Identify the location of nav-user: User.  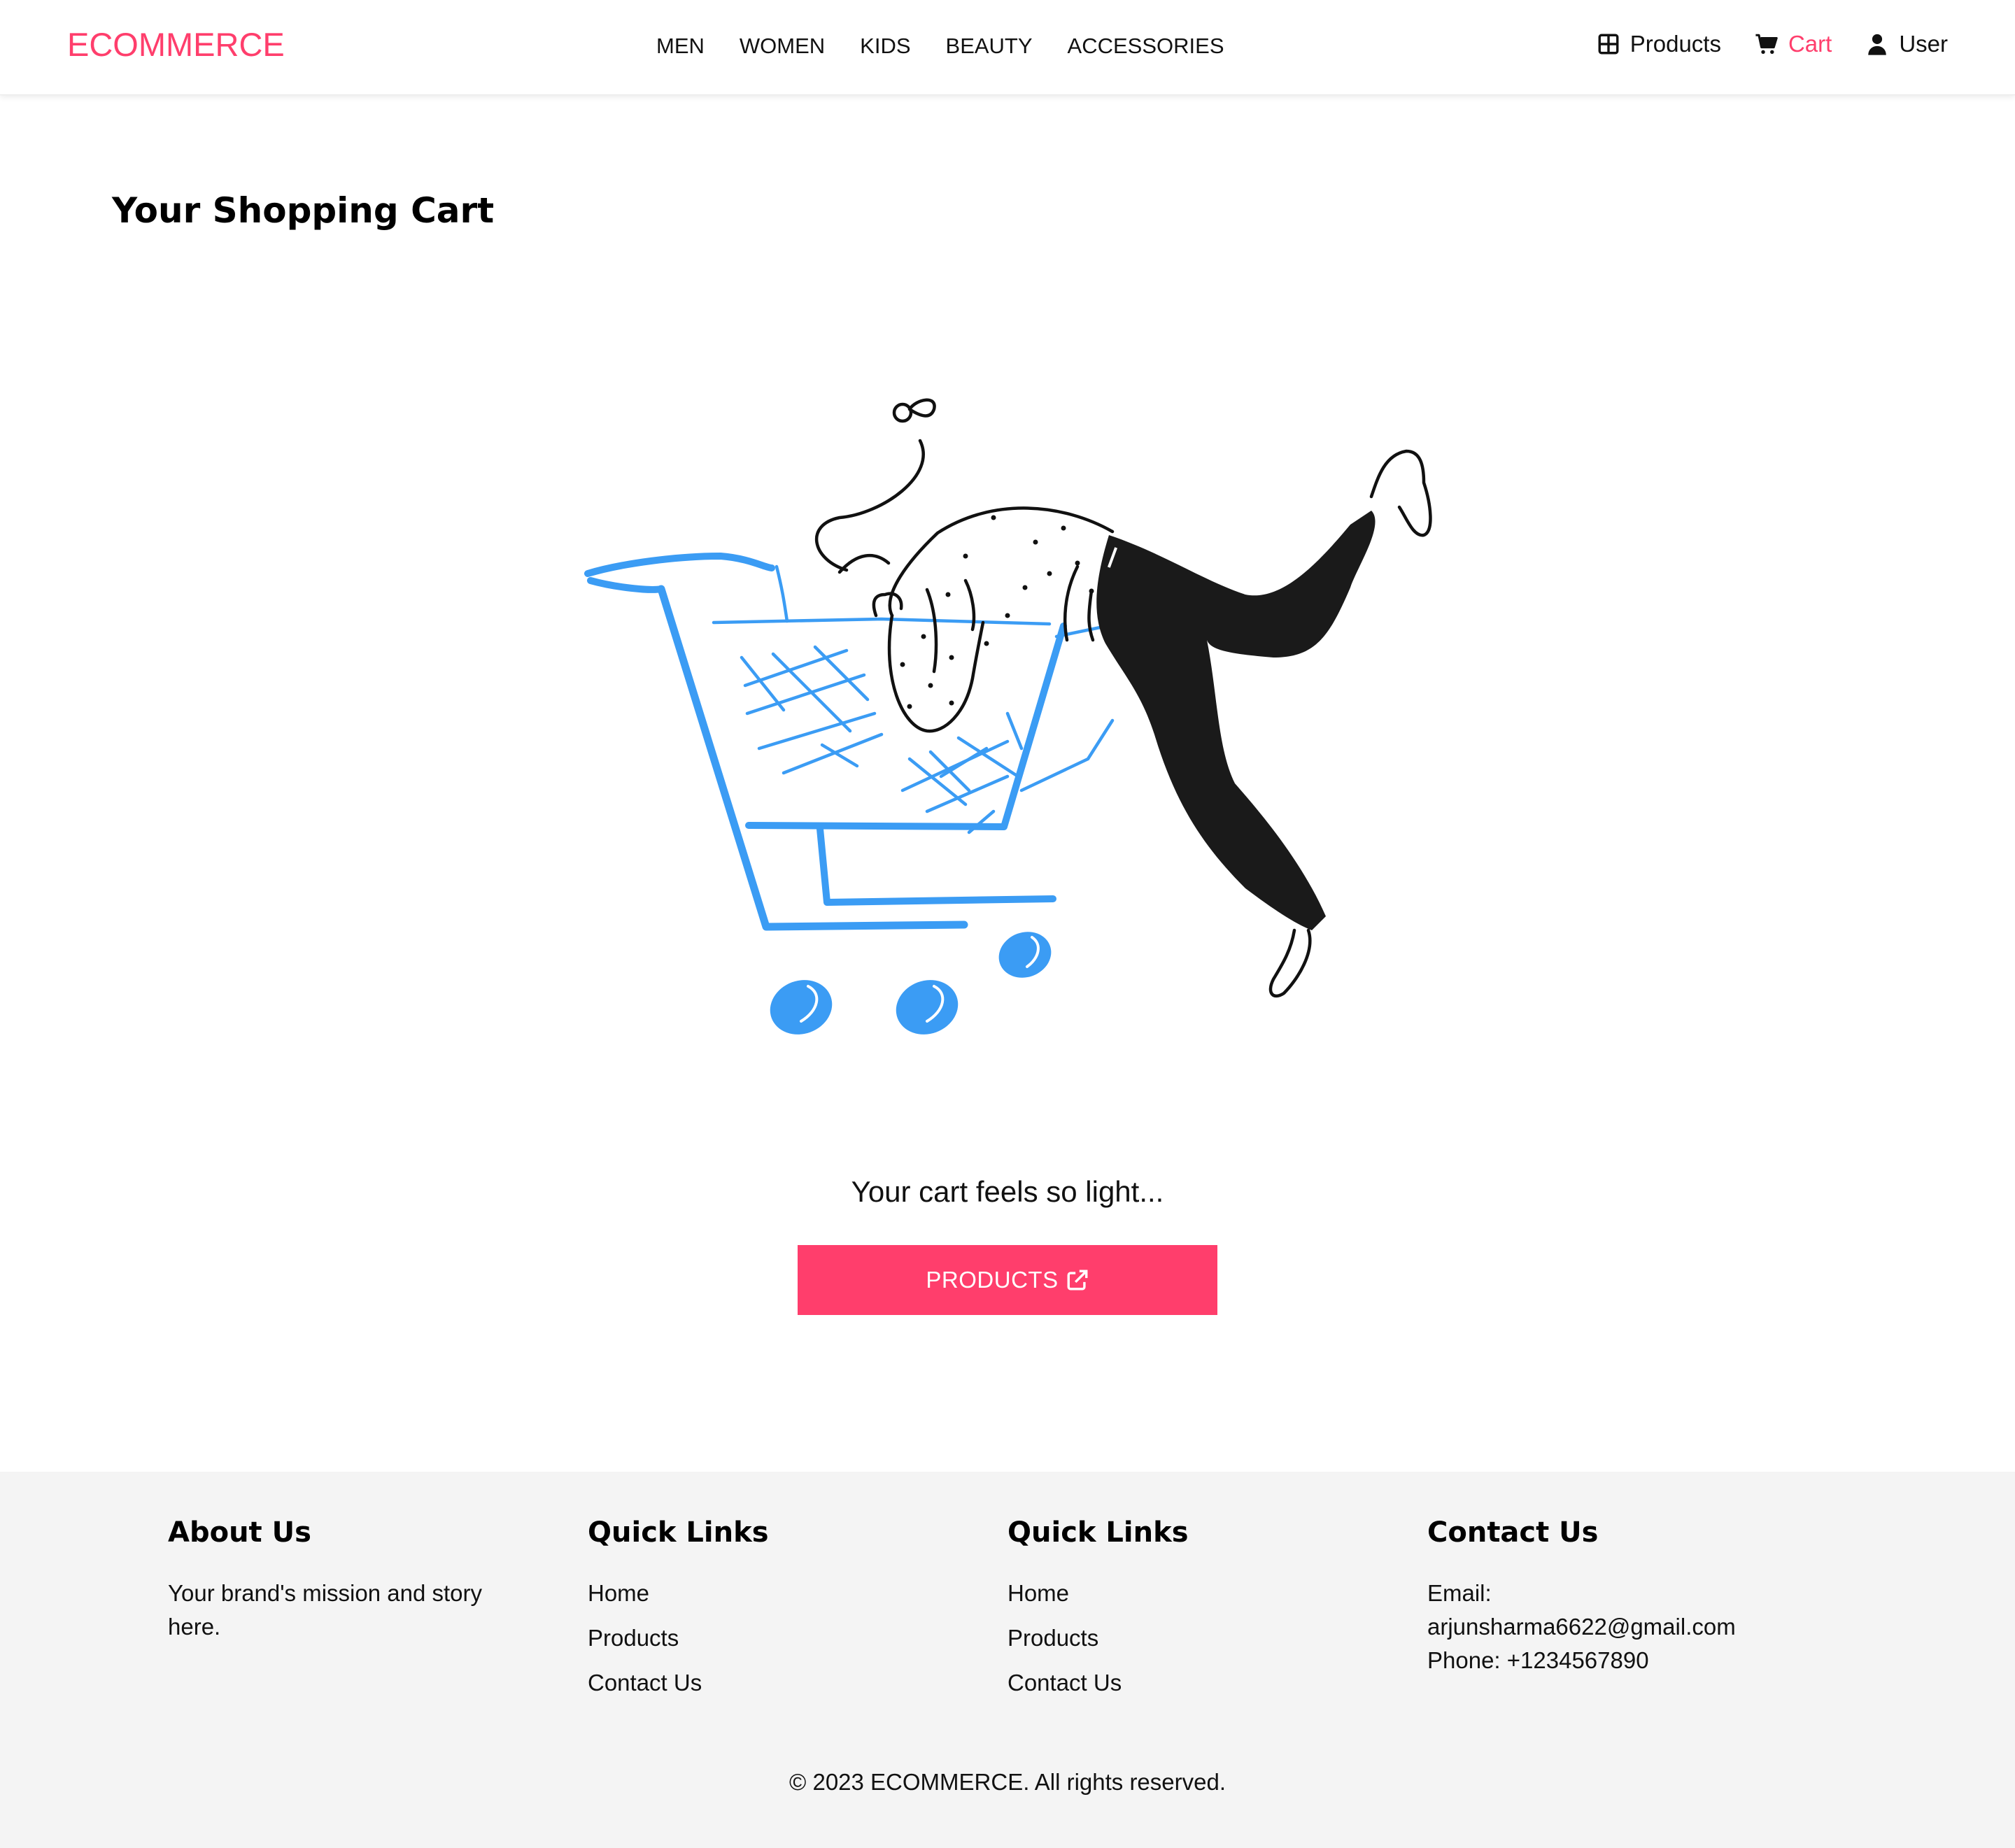
(1906, 44).